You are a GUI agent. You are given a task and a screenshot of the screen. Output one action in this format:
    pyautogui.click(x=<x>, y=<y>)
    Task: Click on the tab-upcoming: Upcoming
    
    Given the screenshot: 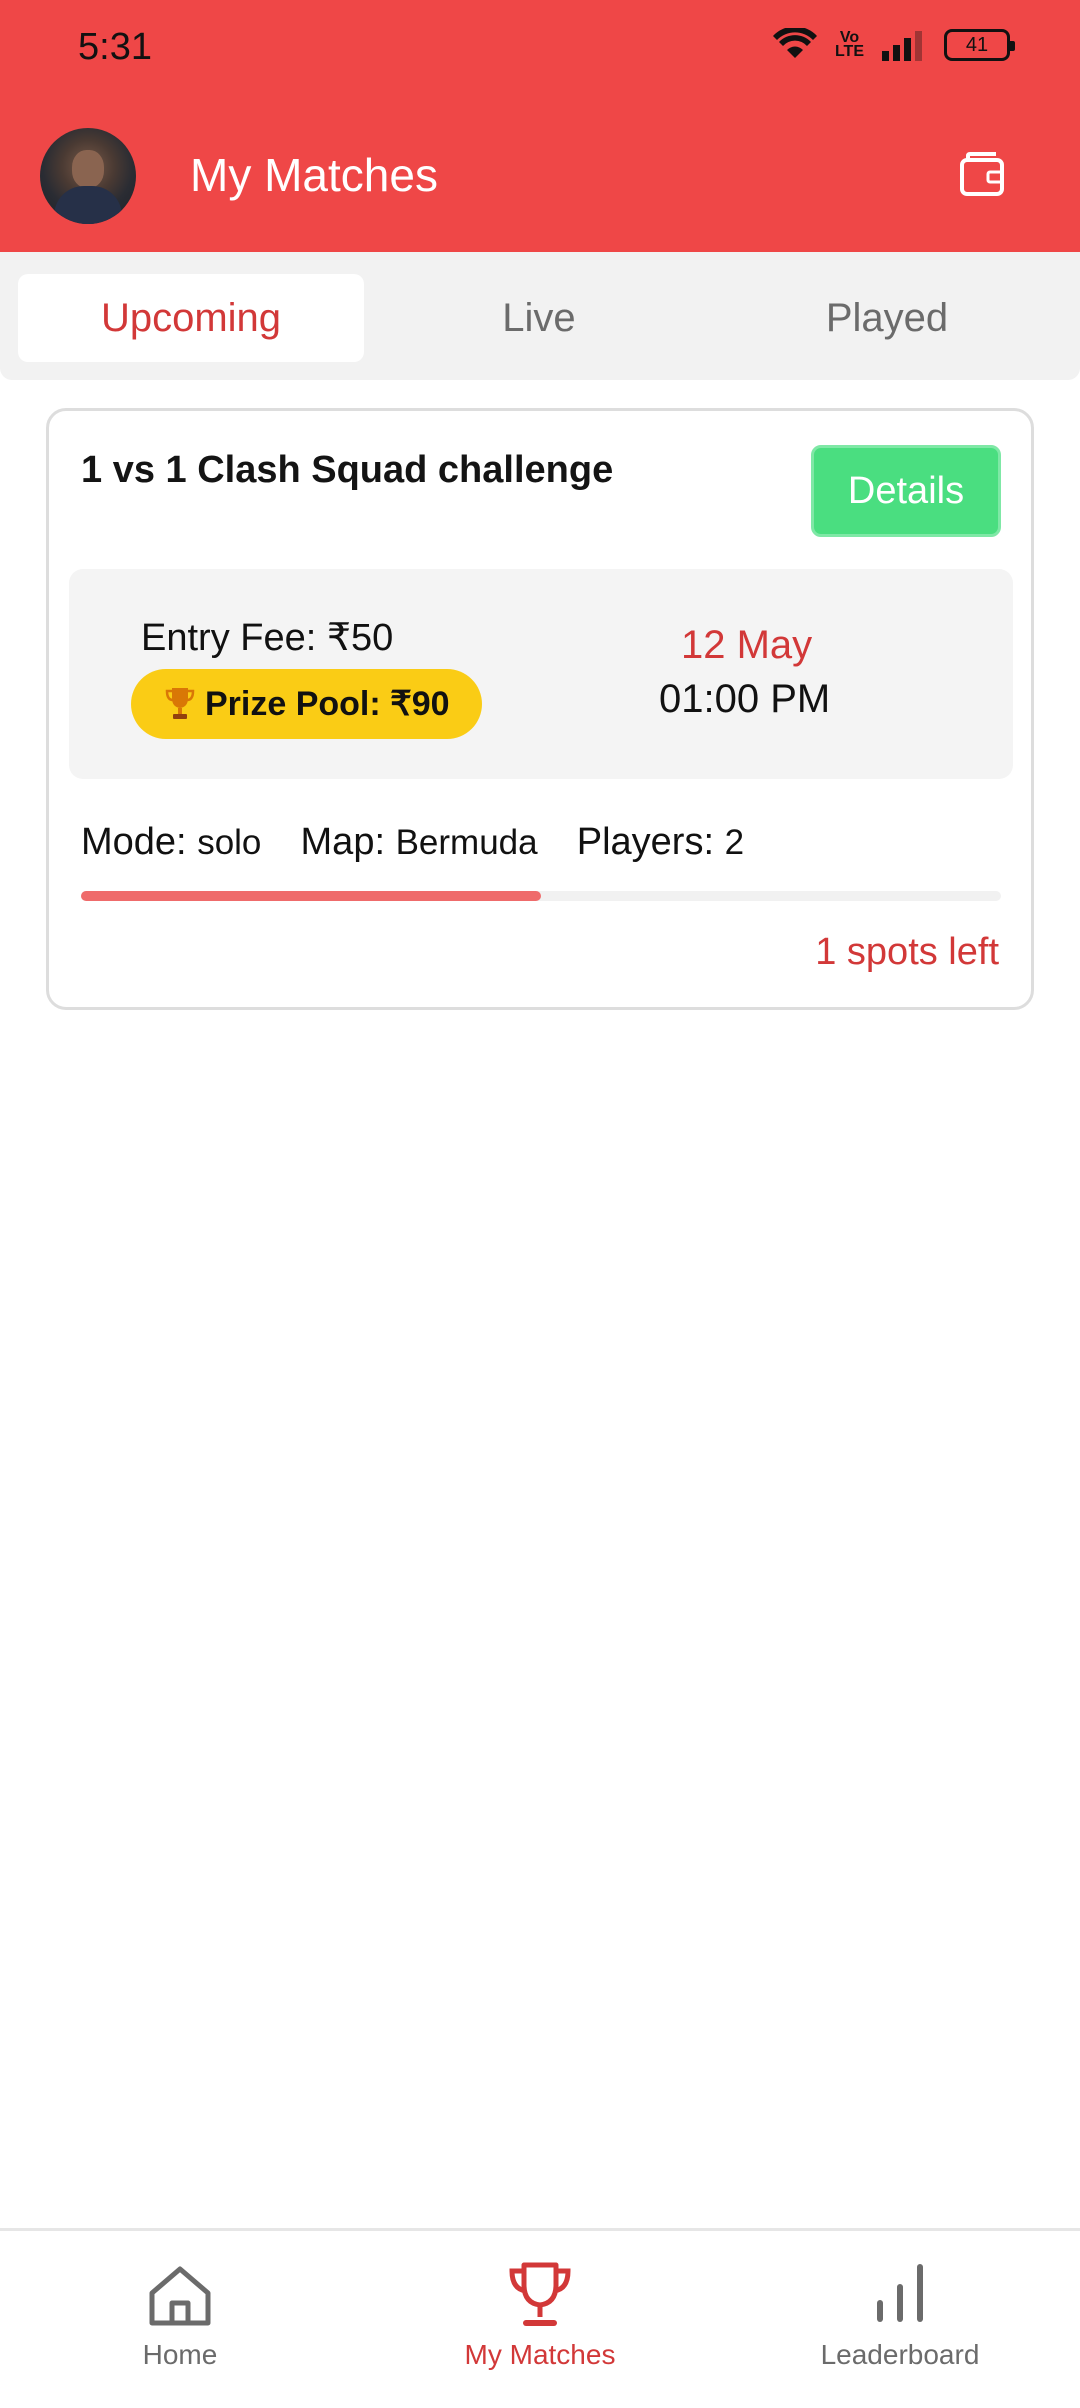 What is the action you would take?
    pyautogui.click(x=191, y=318)
    